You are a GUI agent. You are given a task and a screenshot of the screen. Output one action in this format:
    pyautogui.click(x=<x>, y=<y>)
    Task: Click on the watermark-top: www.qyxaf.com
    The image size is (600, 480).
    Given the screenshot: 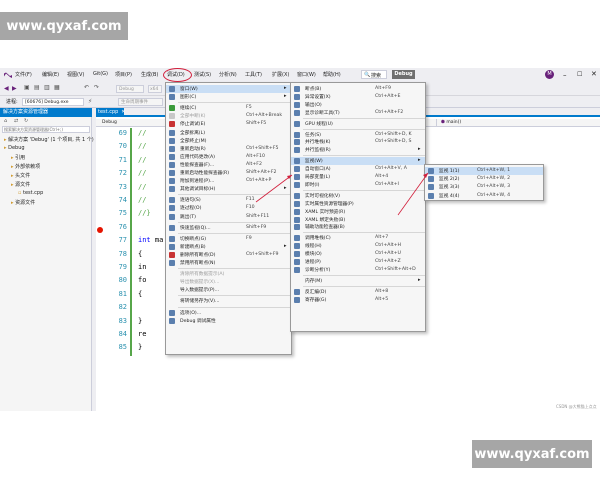 What is the action you would take?
    pyautogui.click(x=64, y=26)
    